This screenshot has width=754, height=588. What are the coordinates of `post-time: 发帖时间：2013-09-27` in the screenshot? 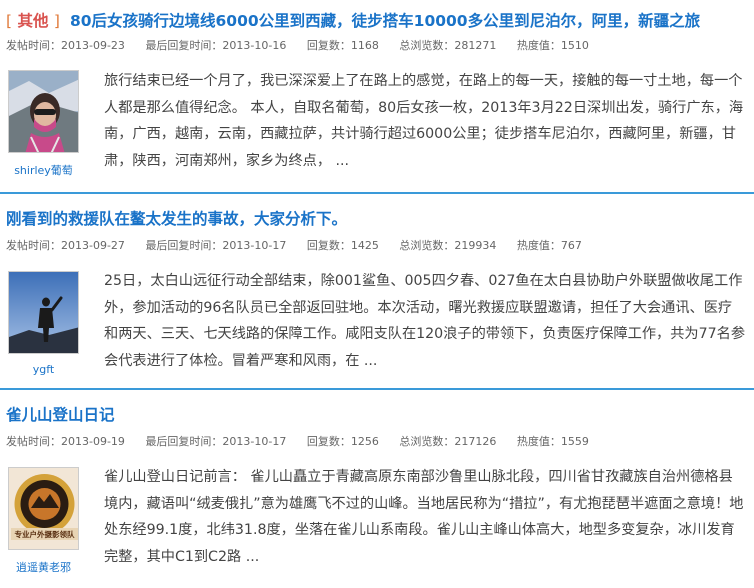 It's located at (65, 245).